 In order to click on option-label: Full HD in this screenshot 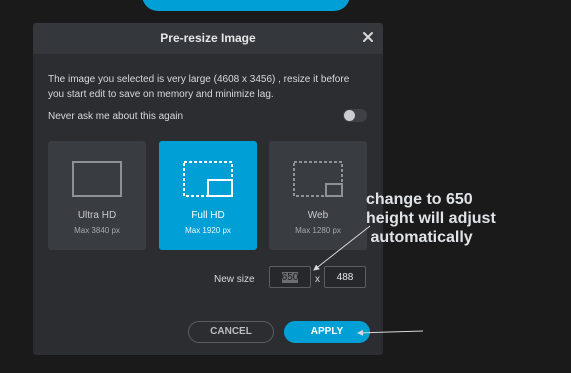, I will do `click(208, 215)`.